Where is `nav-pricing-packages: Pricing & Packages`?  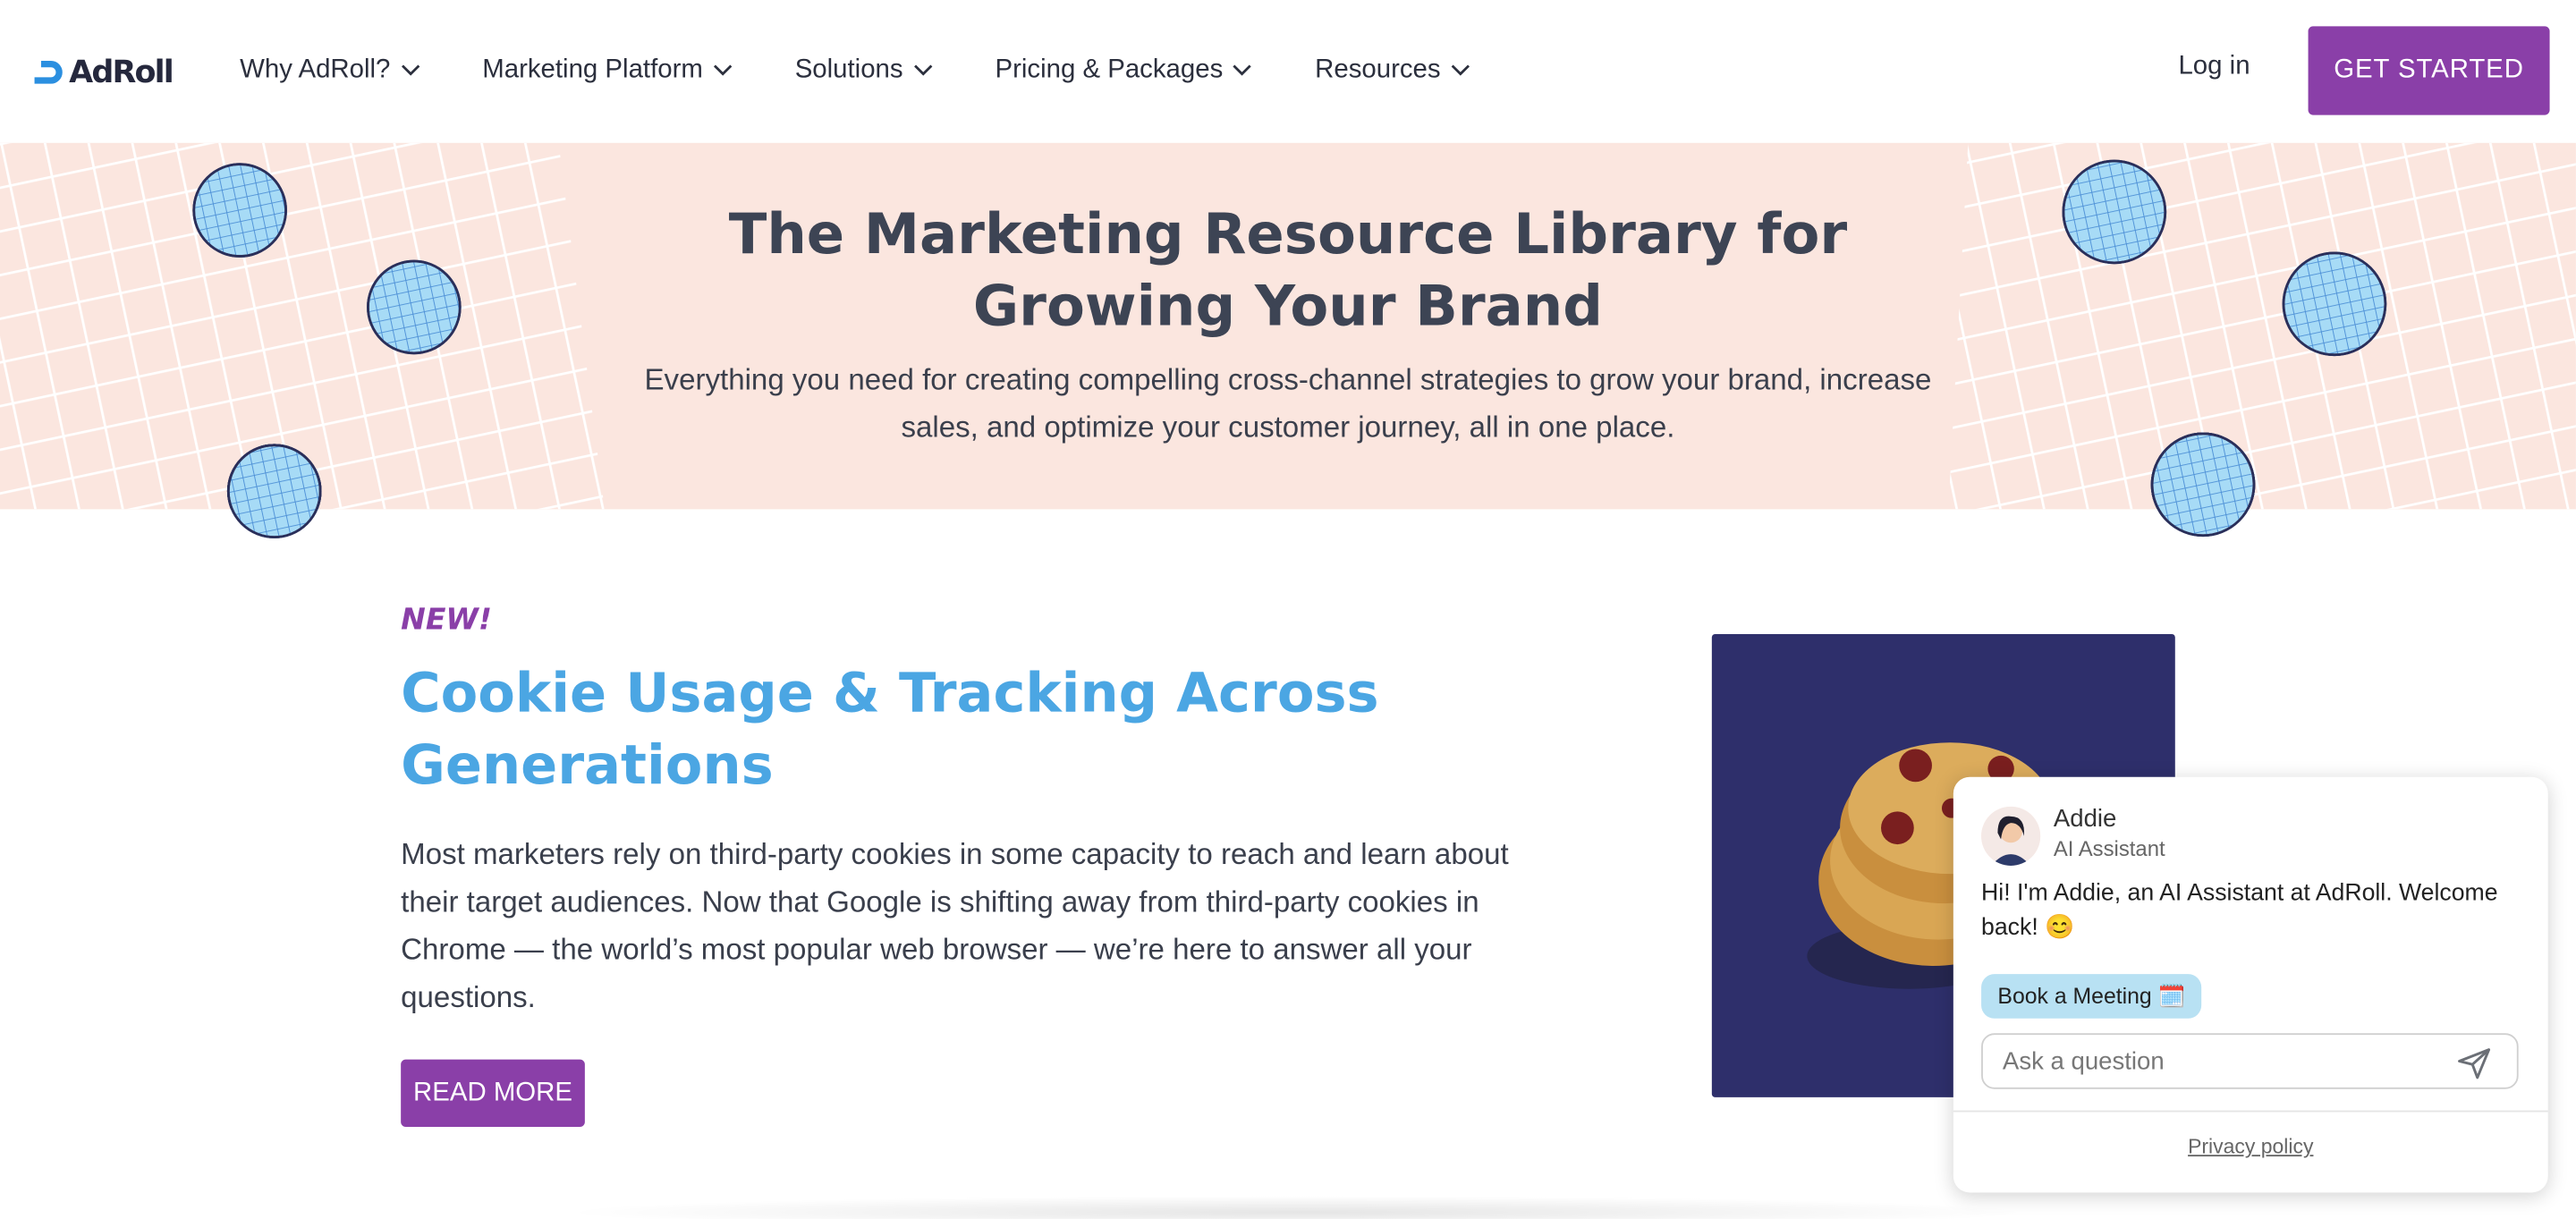
nav-pricing-packages: Pricing & Packages is located at coordinates (1123, 70).